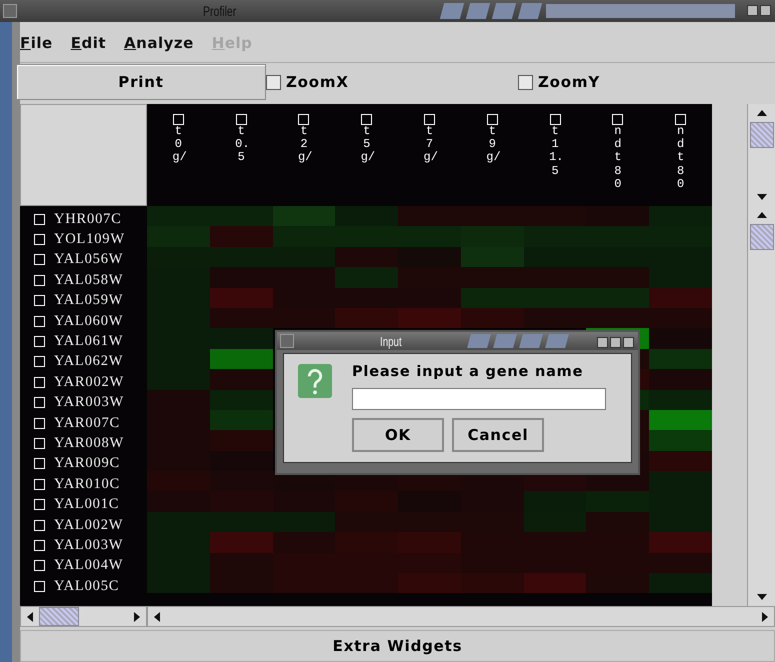  I want to click on menu-item: Edit, so click(88, 43).